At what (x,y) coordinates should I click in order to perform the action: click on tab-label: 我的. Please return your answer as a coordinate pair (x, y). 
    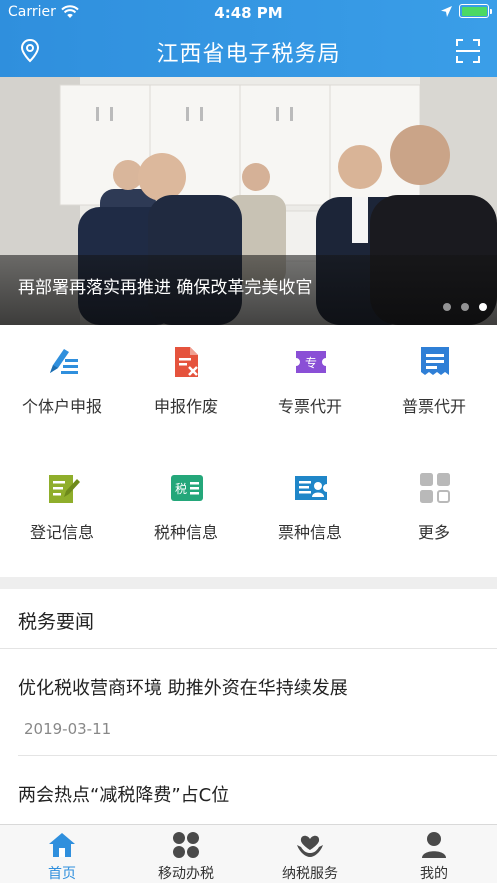
    Looking at the image, I should click on (434, 874).